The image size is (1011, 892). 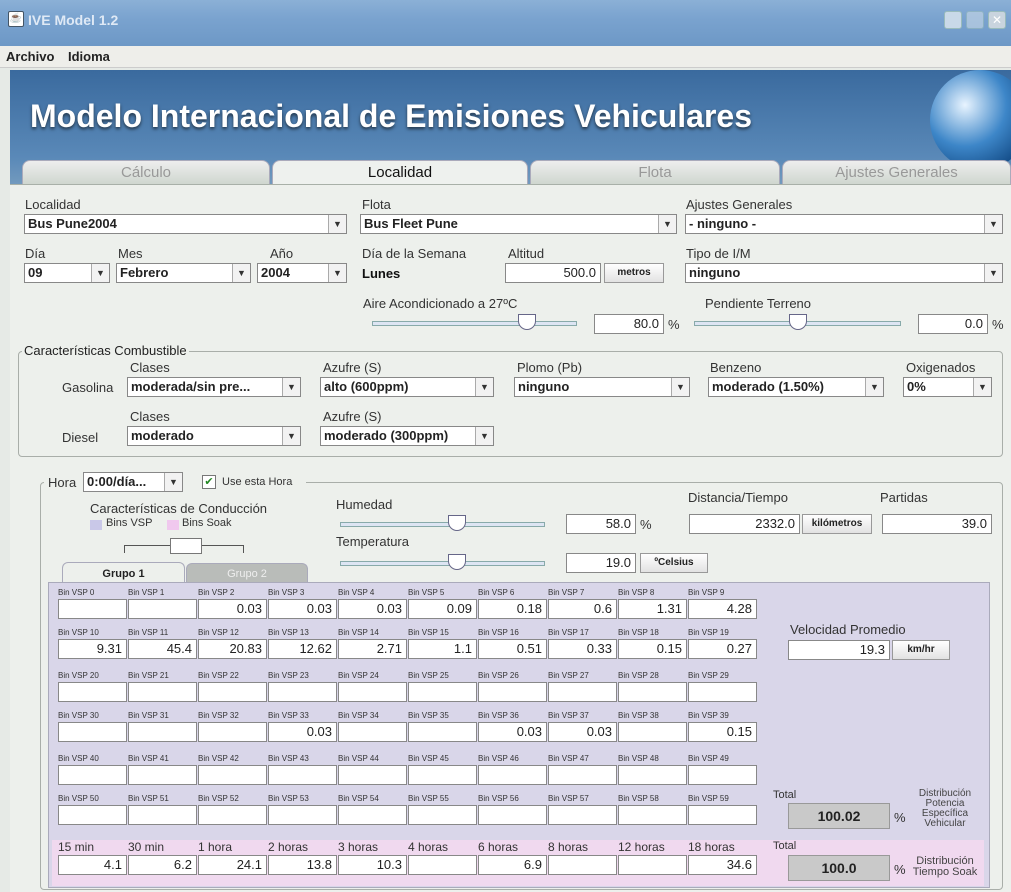 What do you see at coordinates (162, 649) in the screenshot?
I see `vsp-bin-input: 45.4` at bounding box center [162, 649].